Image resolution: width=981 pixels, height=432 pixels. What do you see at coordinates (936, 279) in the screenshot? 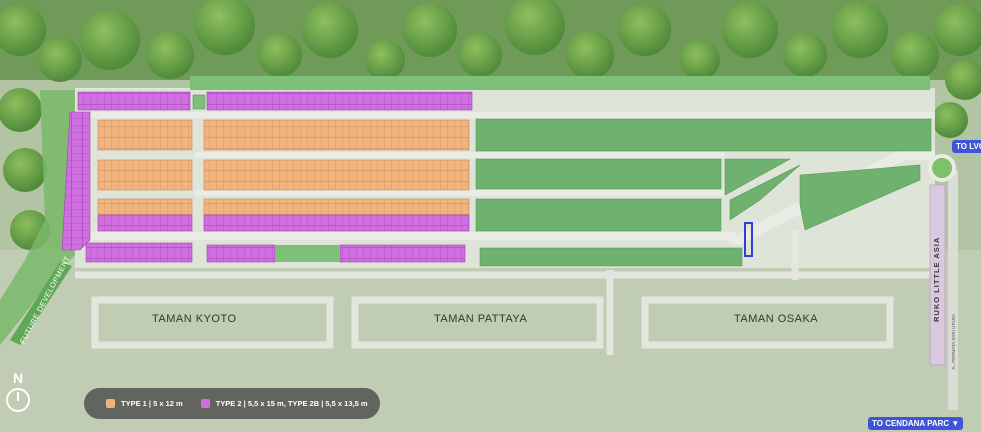
I see `ruko-little-asia-label: RUKO LITTLE ASIA` at bounding box center [936, 279].